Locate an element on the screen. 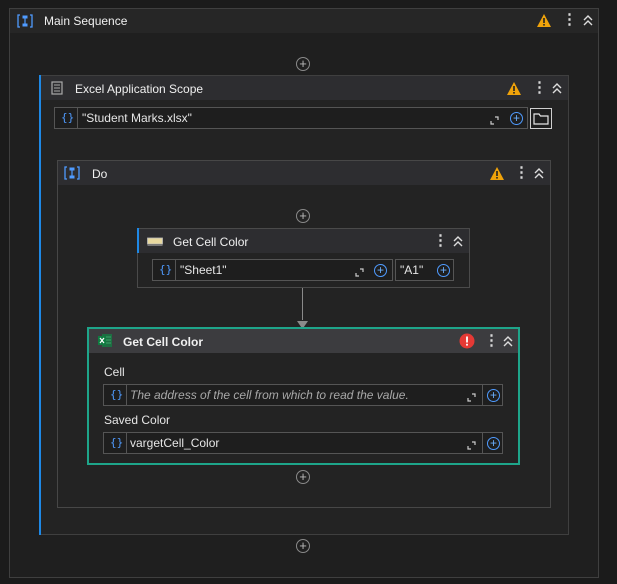 The image size is (617, 584). excel-icon is located at coordinates (105, 342).